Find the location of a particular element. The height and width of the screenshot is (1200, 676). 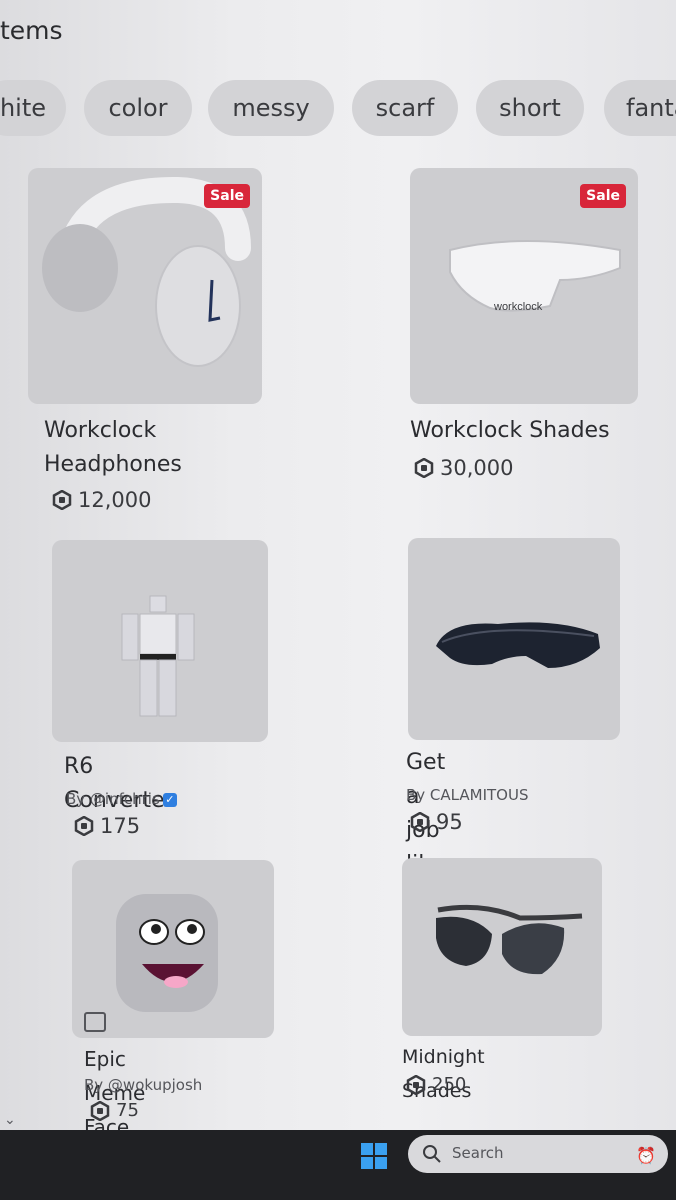

taskbar: Search ⏰ is located at coordinates (338, 1165).